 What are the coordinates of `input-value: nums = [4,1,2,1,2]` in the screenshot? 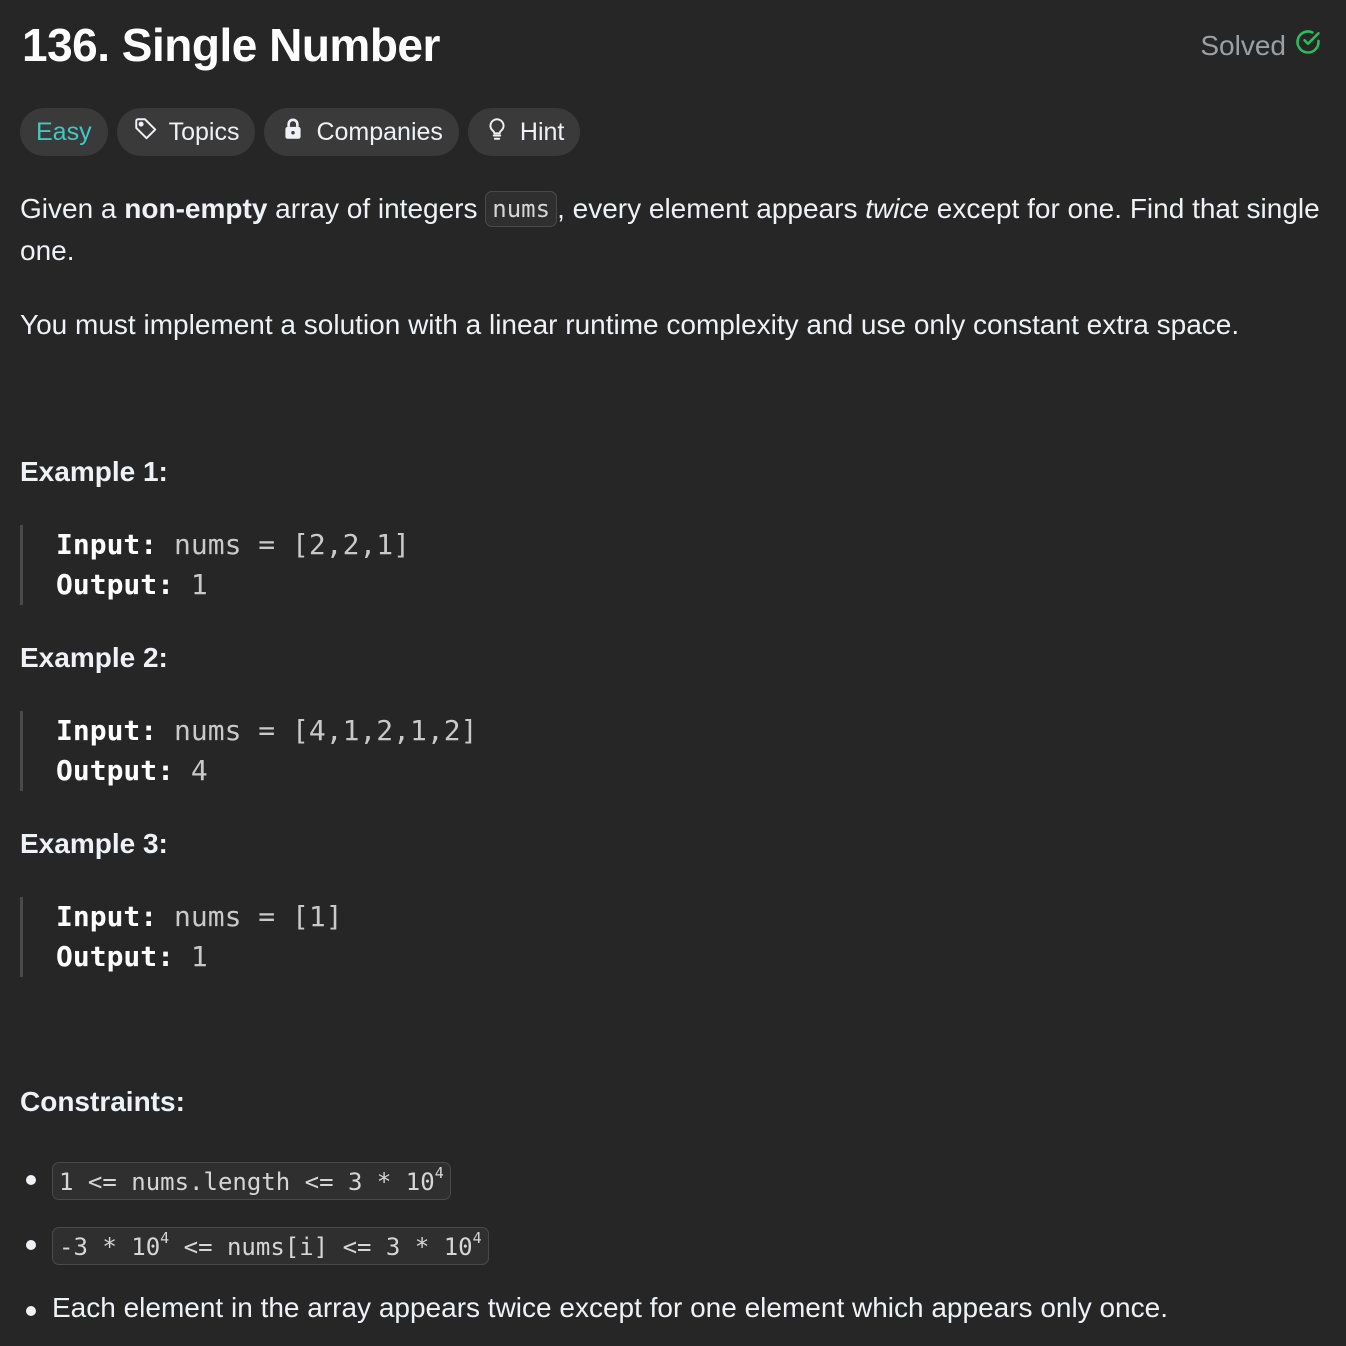 It's located at (326, 730).